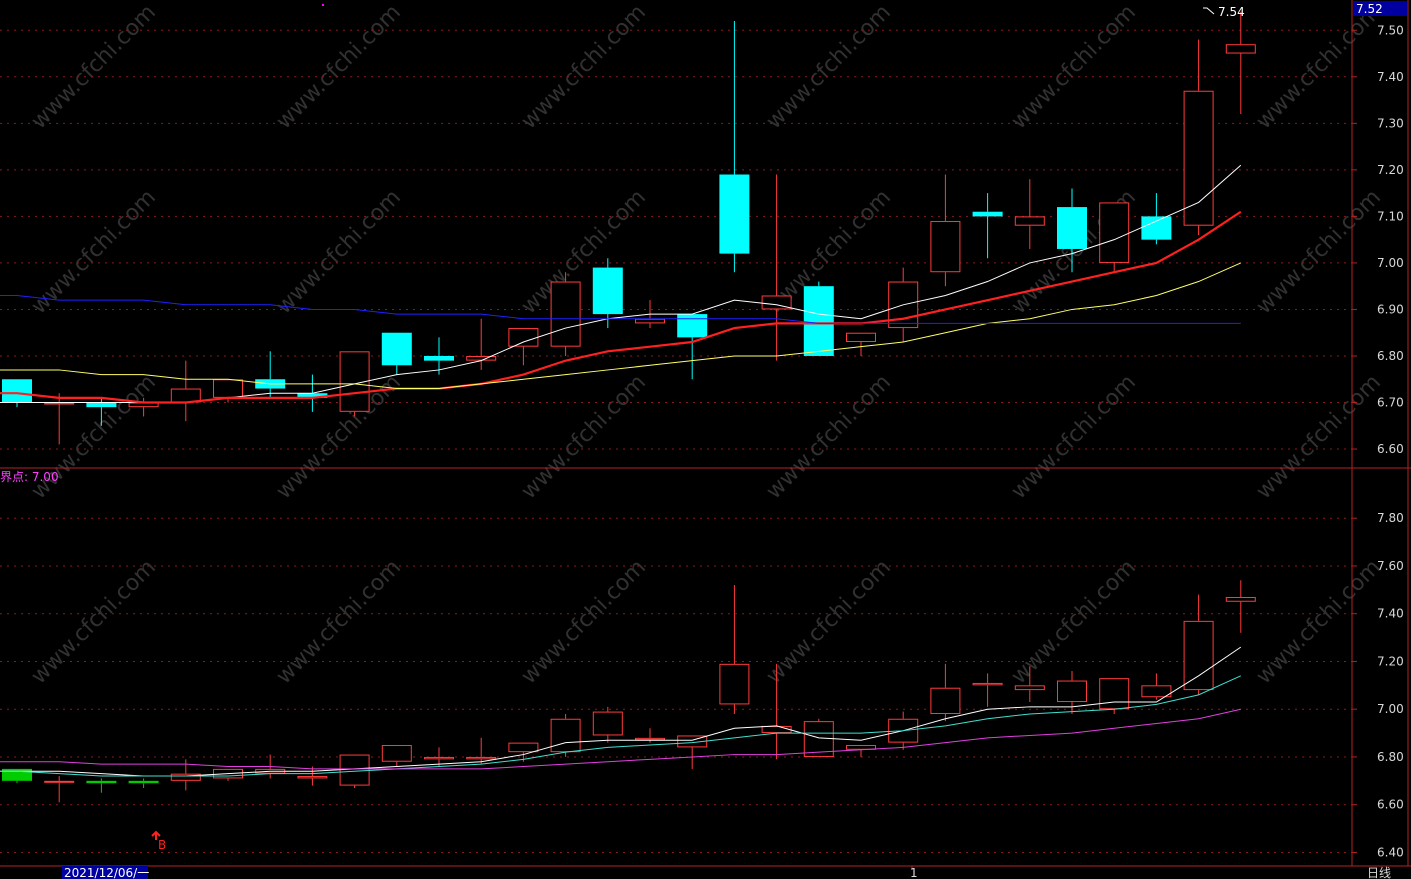 The height and width of the screenshot is (879, 1411). What do you see at coordinates (162, 845) in the screenshot?
I see `buy-signal-label: B` at bounding box center [162, 845].